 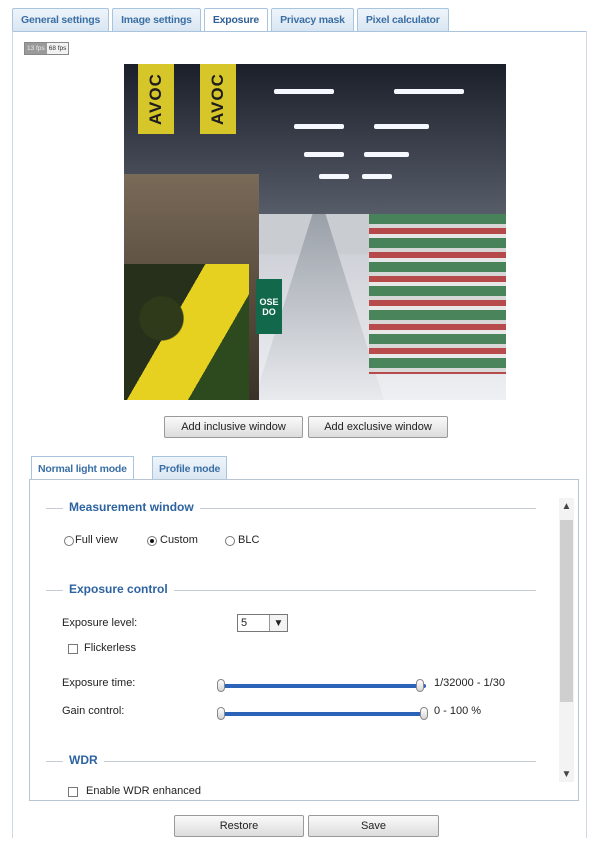 I want to click on exposure-time-handle-min, so click(x=221, y=685).